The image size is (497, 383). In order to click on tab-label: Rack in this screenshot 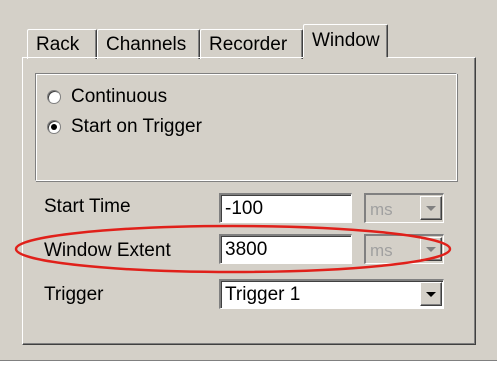, I will do `click(58, 44)`.